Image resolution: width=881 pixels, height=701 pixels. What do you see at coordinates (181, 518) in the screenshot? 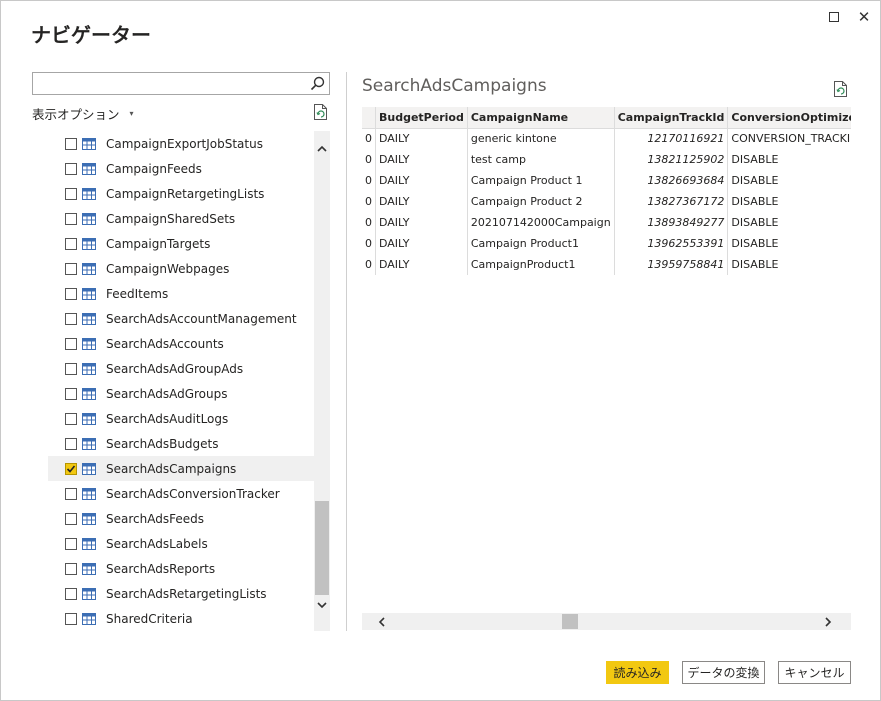
I see `list-item: SearchAdsFeeds` at bounding box center [181, 518].